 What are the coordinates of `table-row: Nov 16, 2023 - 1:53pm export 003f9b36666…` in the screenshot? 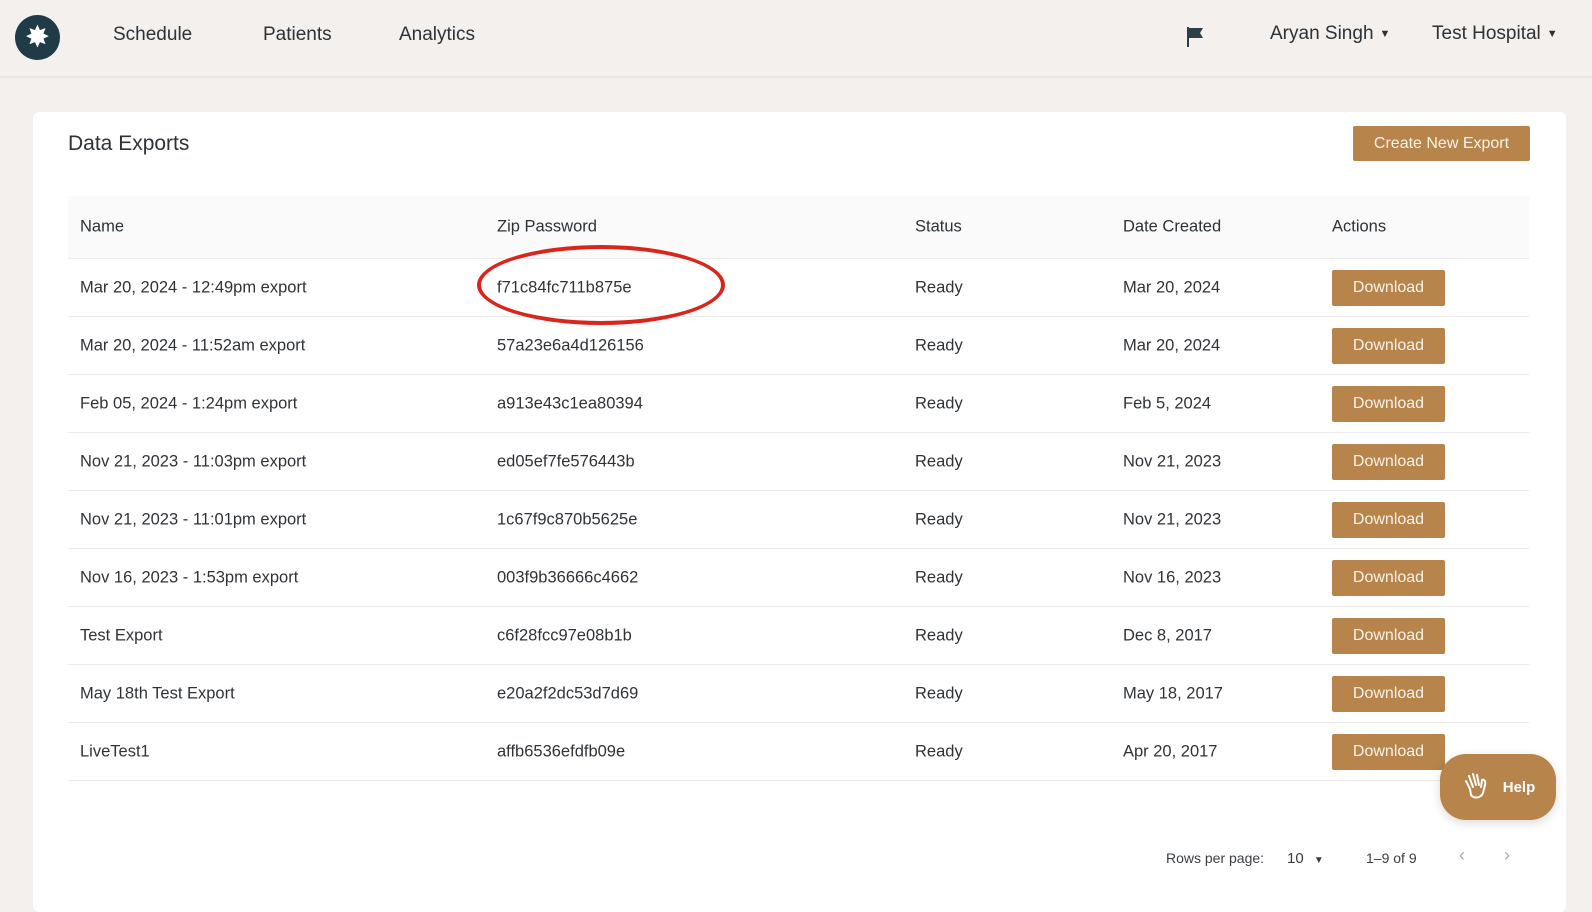 It's located at (798, 578).